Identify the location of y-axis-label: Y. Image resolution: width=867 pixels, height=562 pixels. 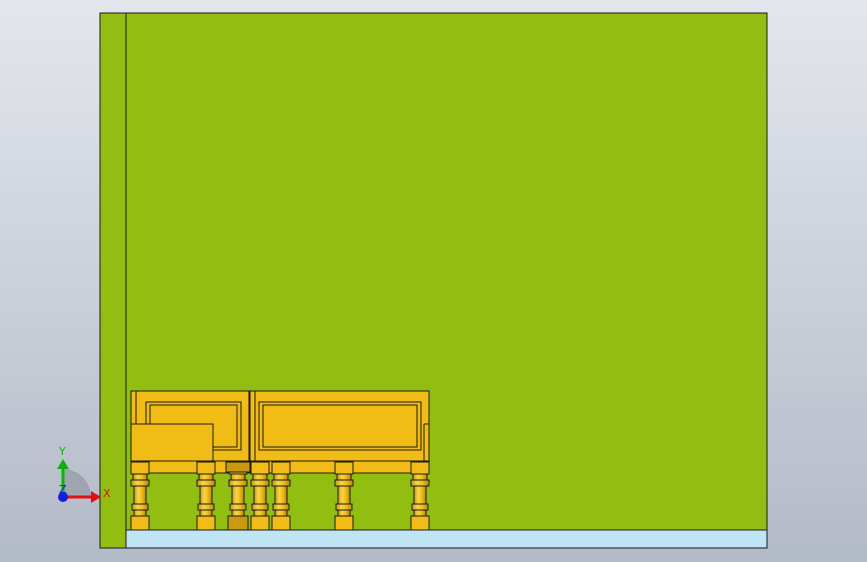
(62, 451).